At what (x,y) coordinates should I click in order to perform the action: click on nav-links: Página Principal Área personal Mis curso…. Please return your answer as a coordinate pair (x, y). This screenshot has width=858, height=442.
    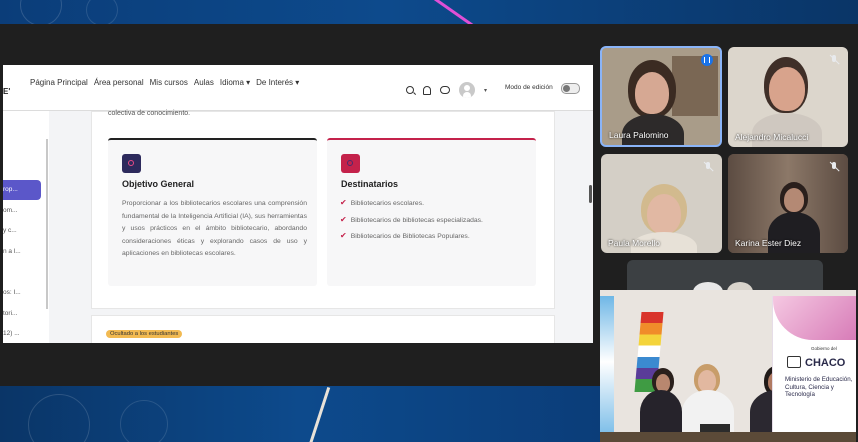
    Looking at the image, I should click on (164, 82).